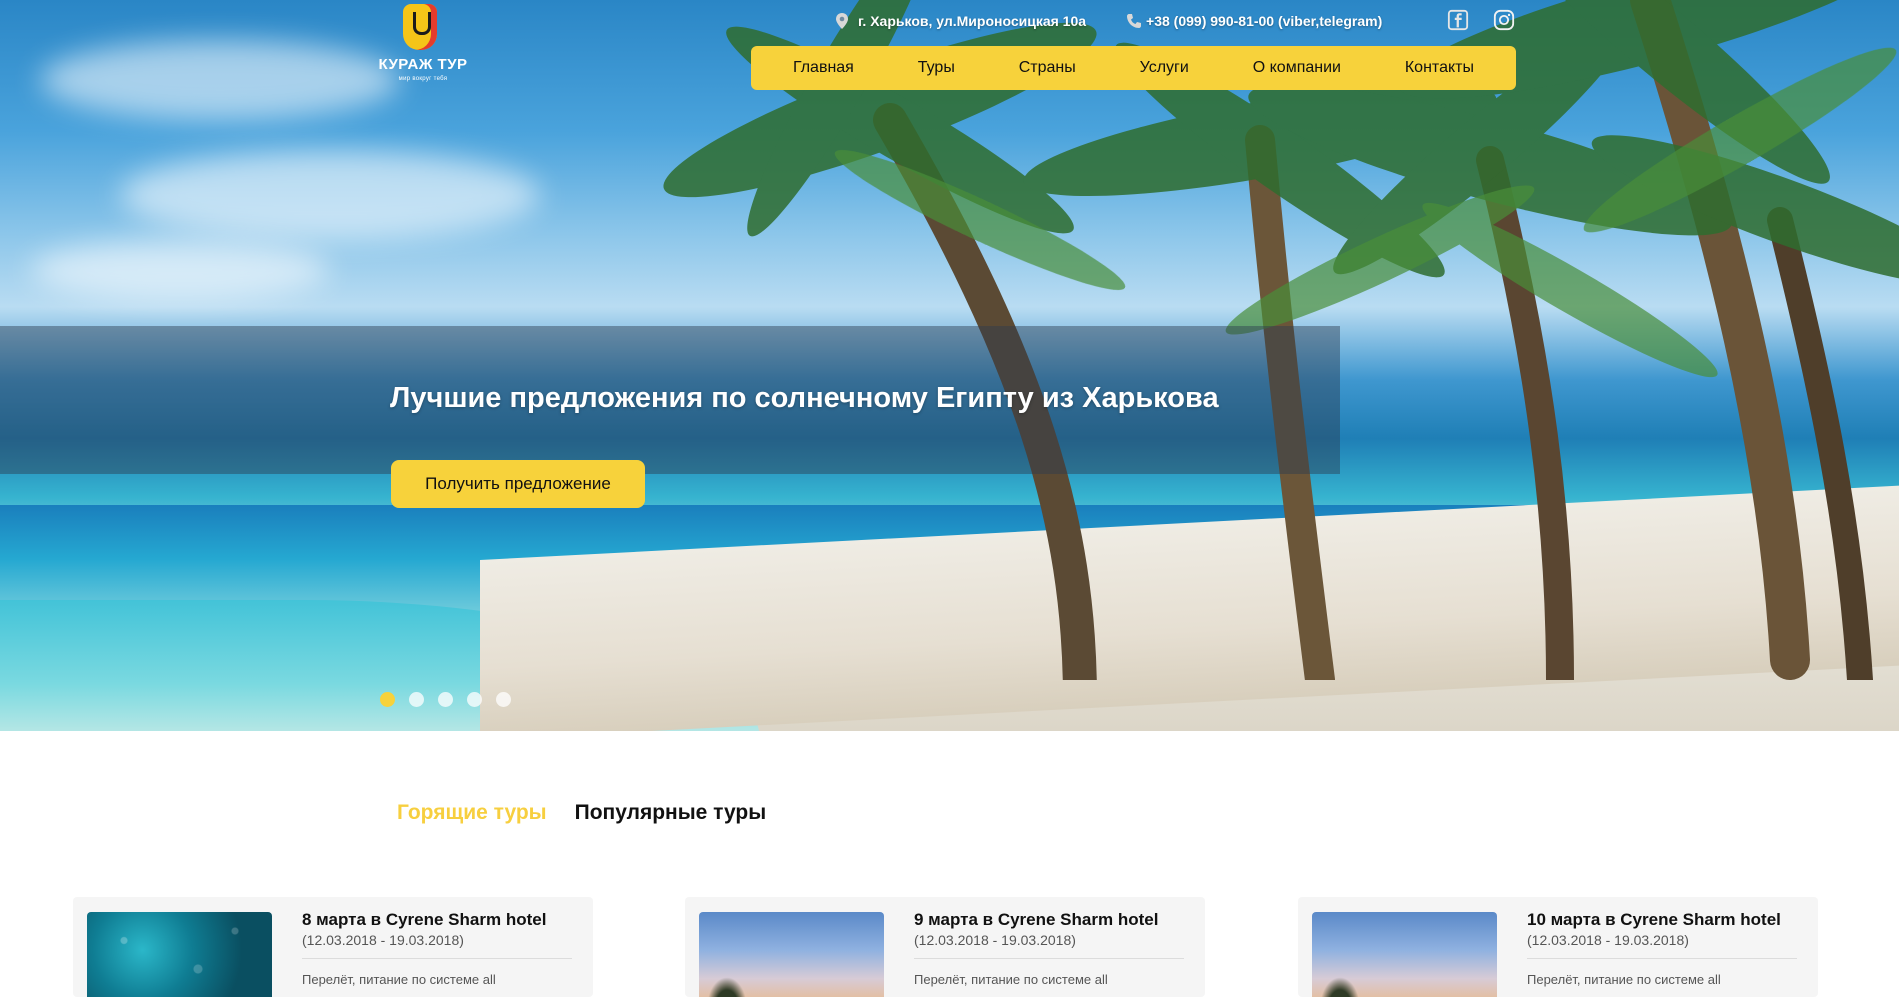 The height and width of the screenshot is (997, 1899). I want to click on logo-name: КУРАЖ ТУР, so click(423, 64).